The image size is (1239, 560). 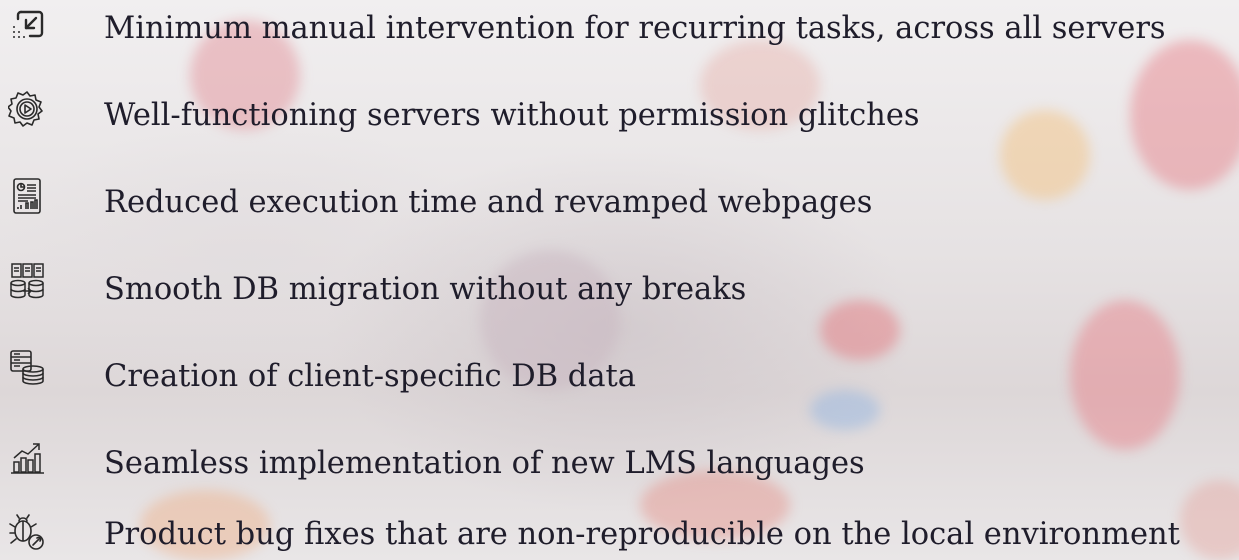 I want to click on item-label: Creation of client-specific DB data, so click(x=370, y=376).